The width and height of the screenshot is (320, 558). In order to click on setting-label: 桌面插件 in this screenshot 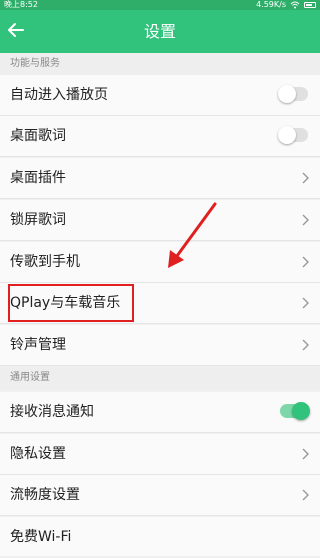, I will do `click(38, 178)`.